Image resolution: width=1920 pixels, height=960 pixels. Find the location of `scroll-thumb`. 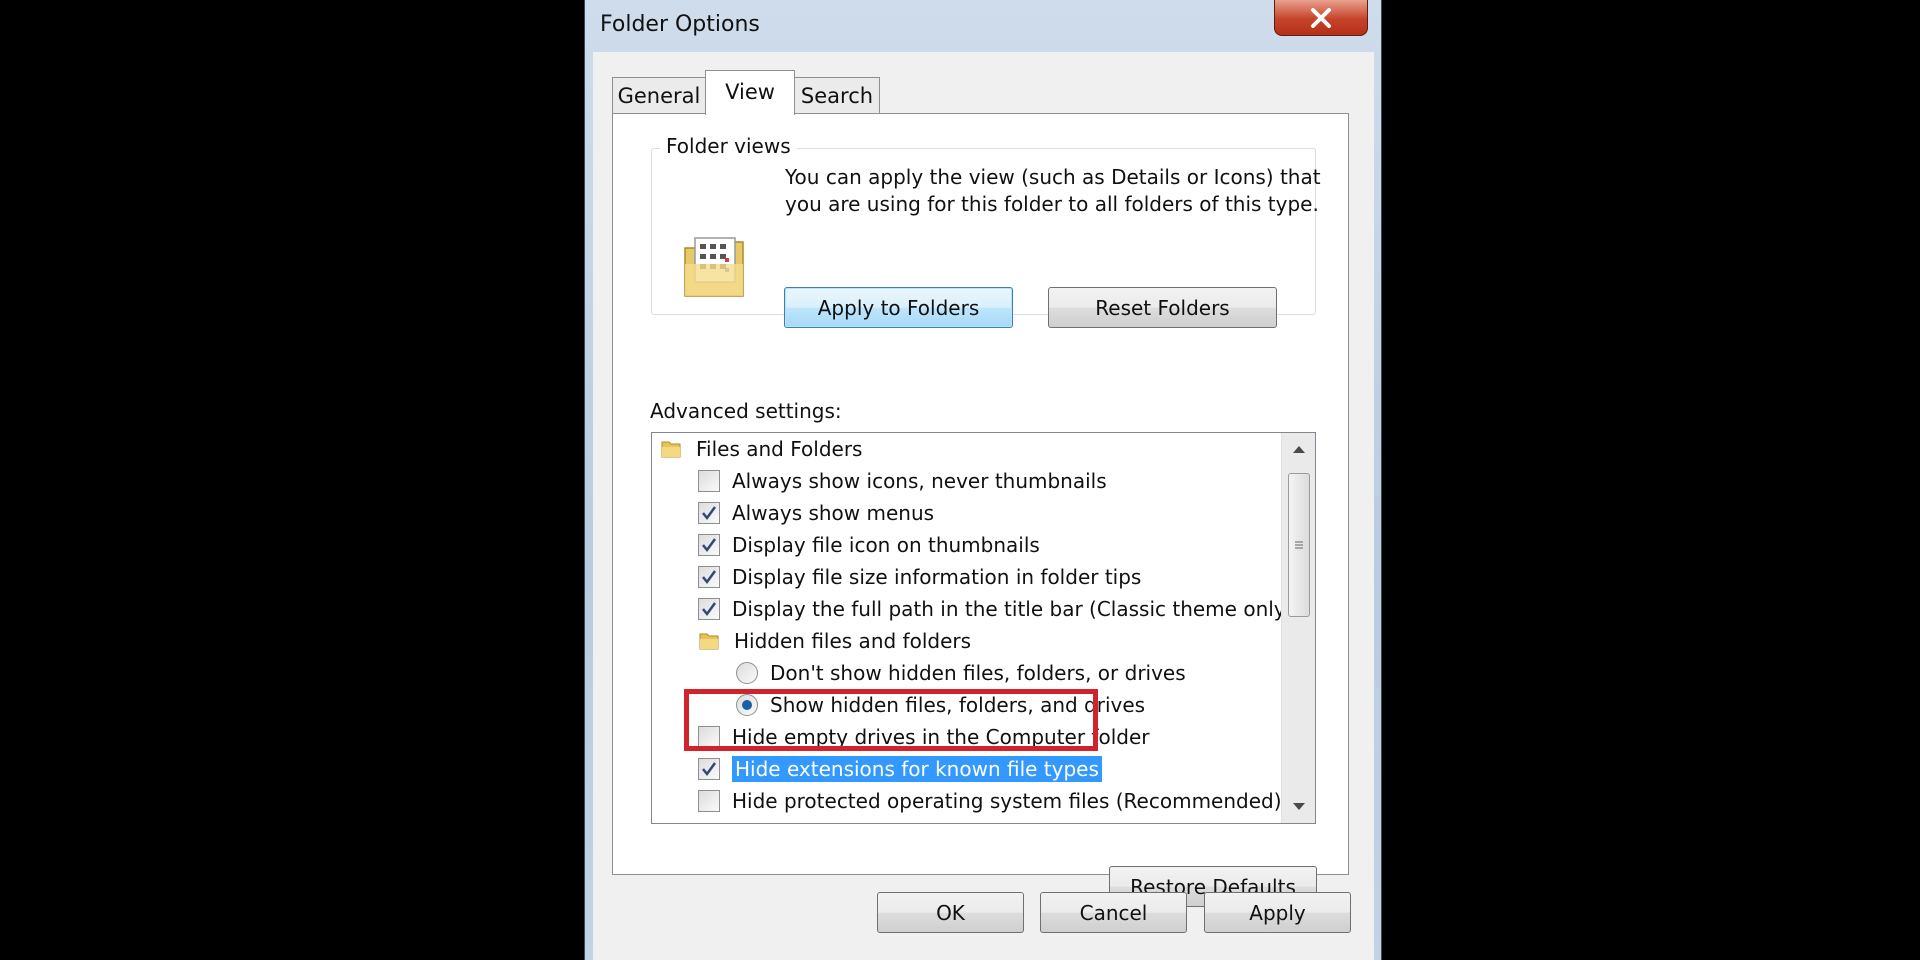

scroll-thumb is located at coordinates (1299, 545).